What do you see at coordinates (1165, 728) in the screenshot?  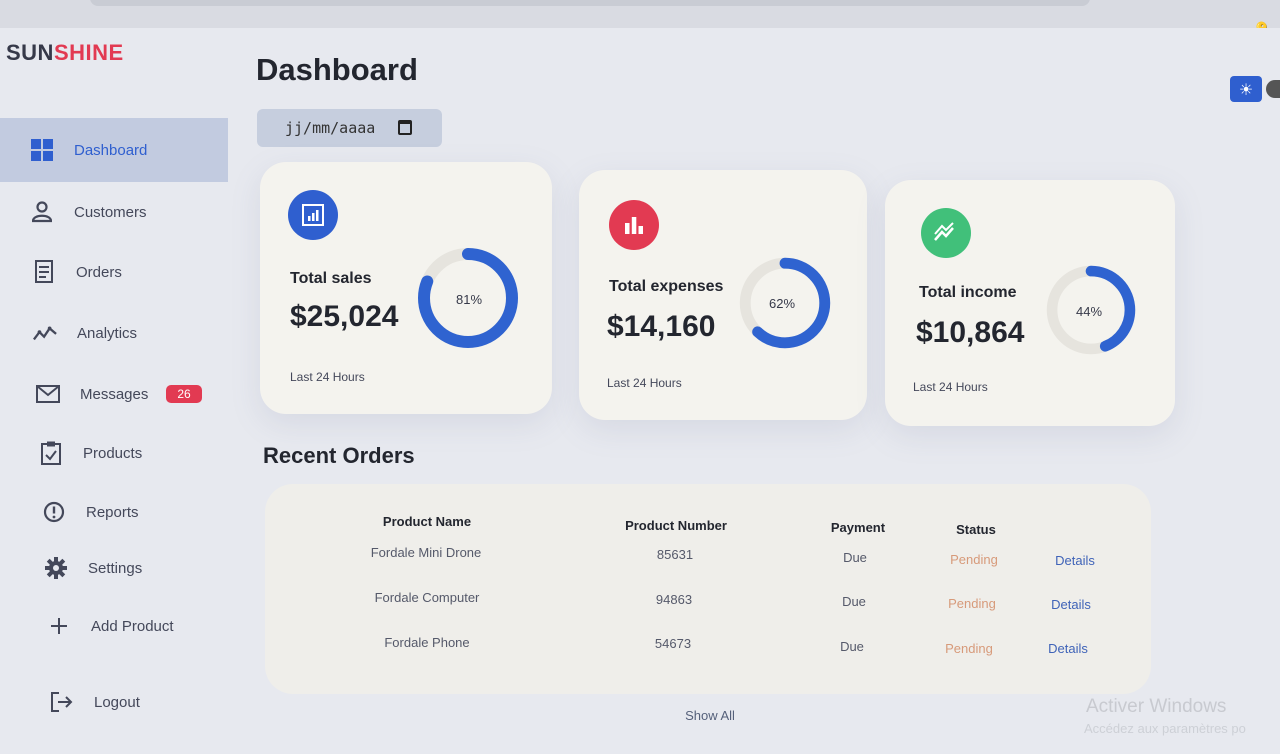 I see `windows-activation-subtitle: Accédez aux paramètres po` at bounding box center [1165, 728].